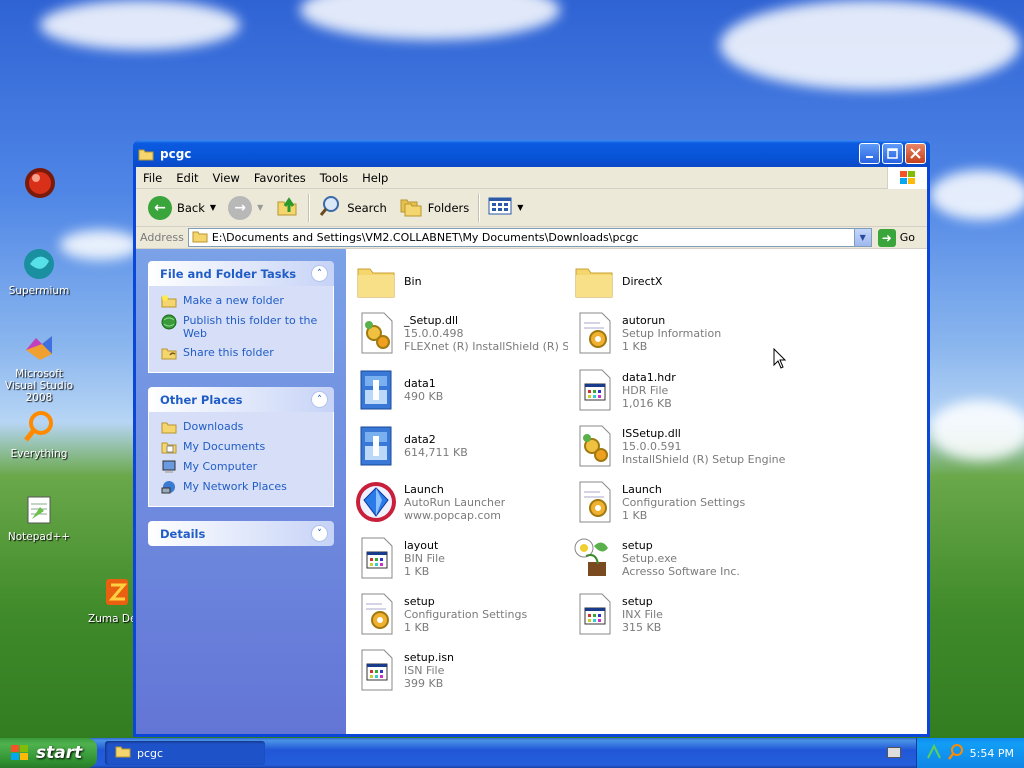  I want to click on red-orb-icon, so click(40, 183).